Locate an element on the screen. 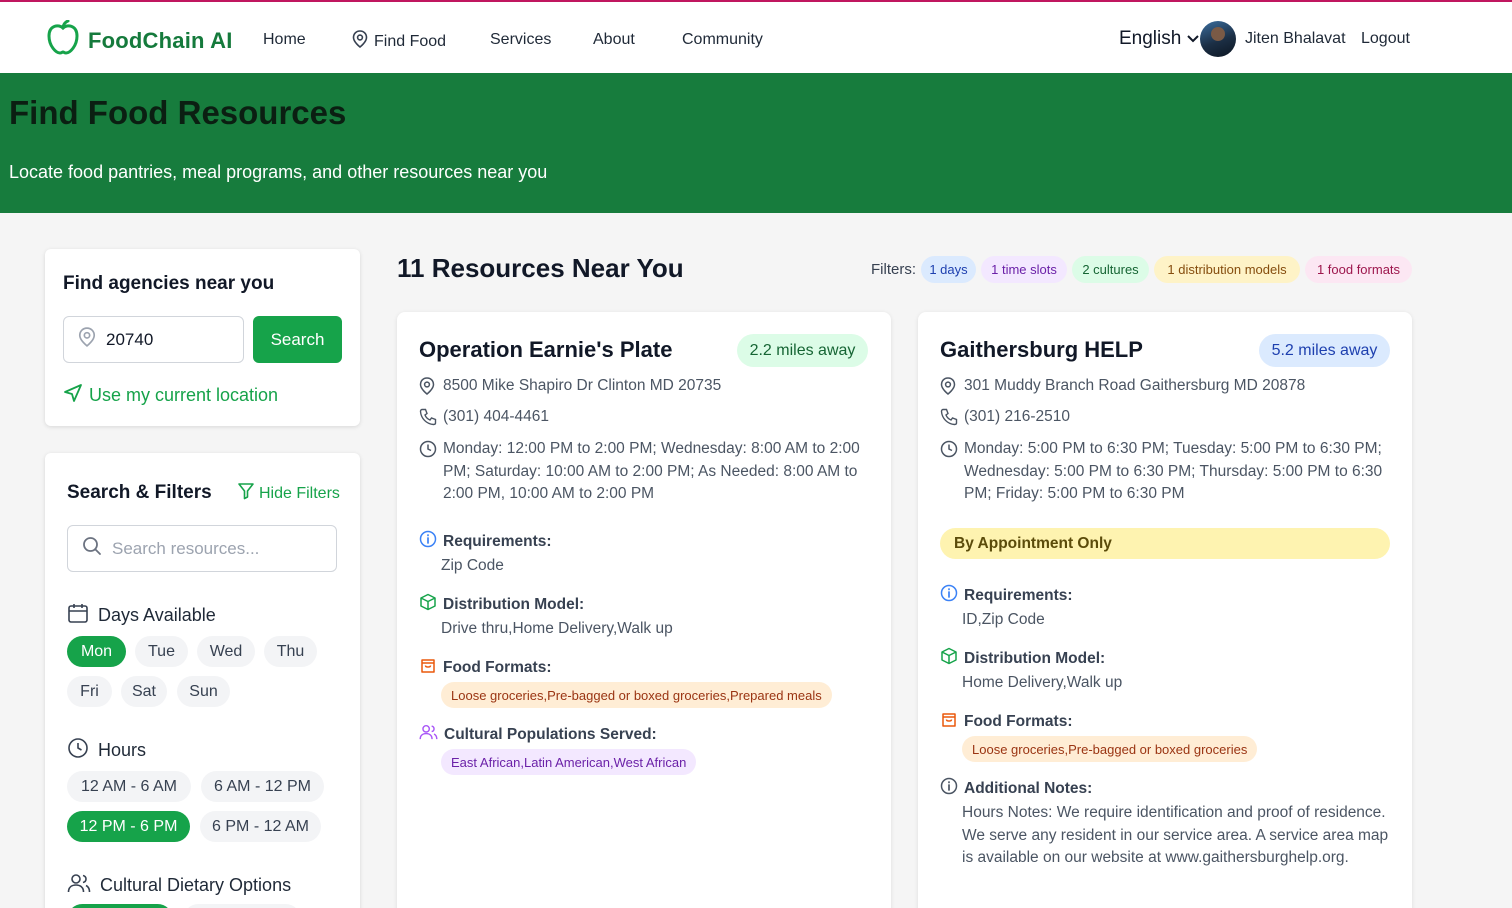  chevron-down-icon is located at coordinates (1193, 39).